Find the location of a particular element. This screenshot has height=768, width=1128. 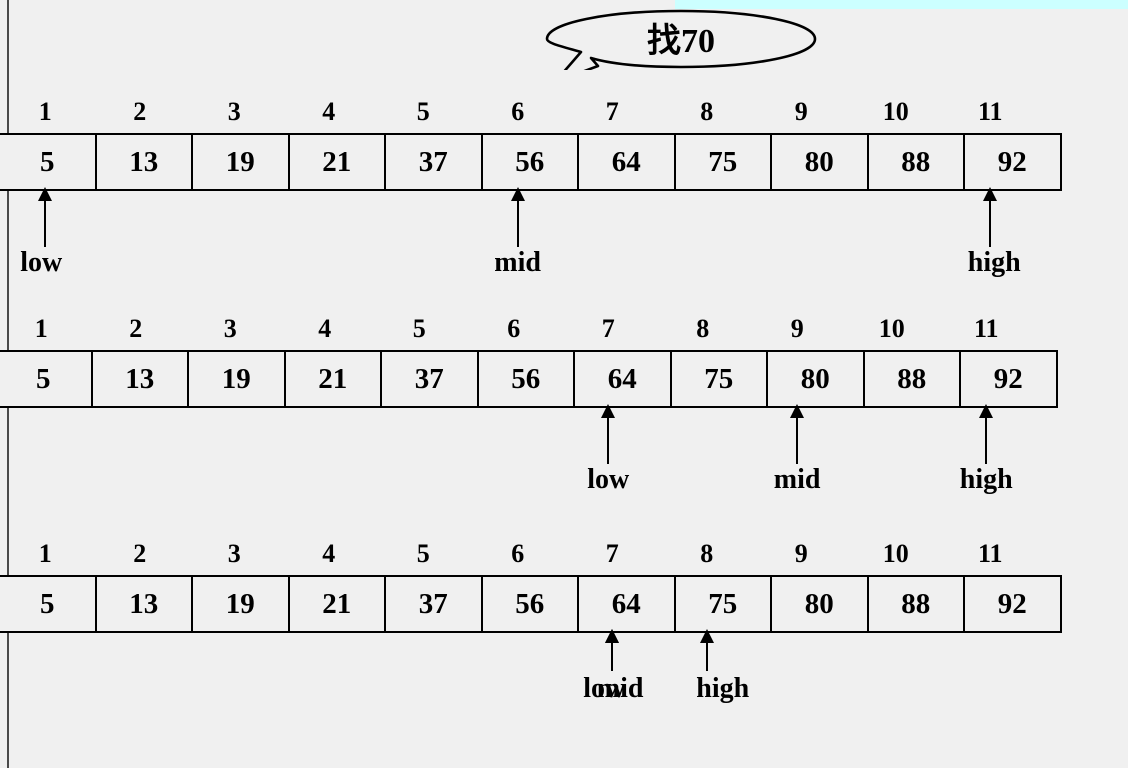

pointer-label-low-step-2: low is located at coordinates (608, 479).